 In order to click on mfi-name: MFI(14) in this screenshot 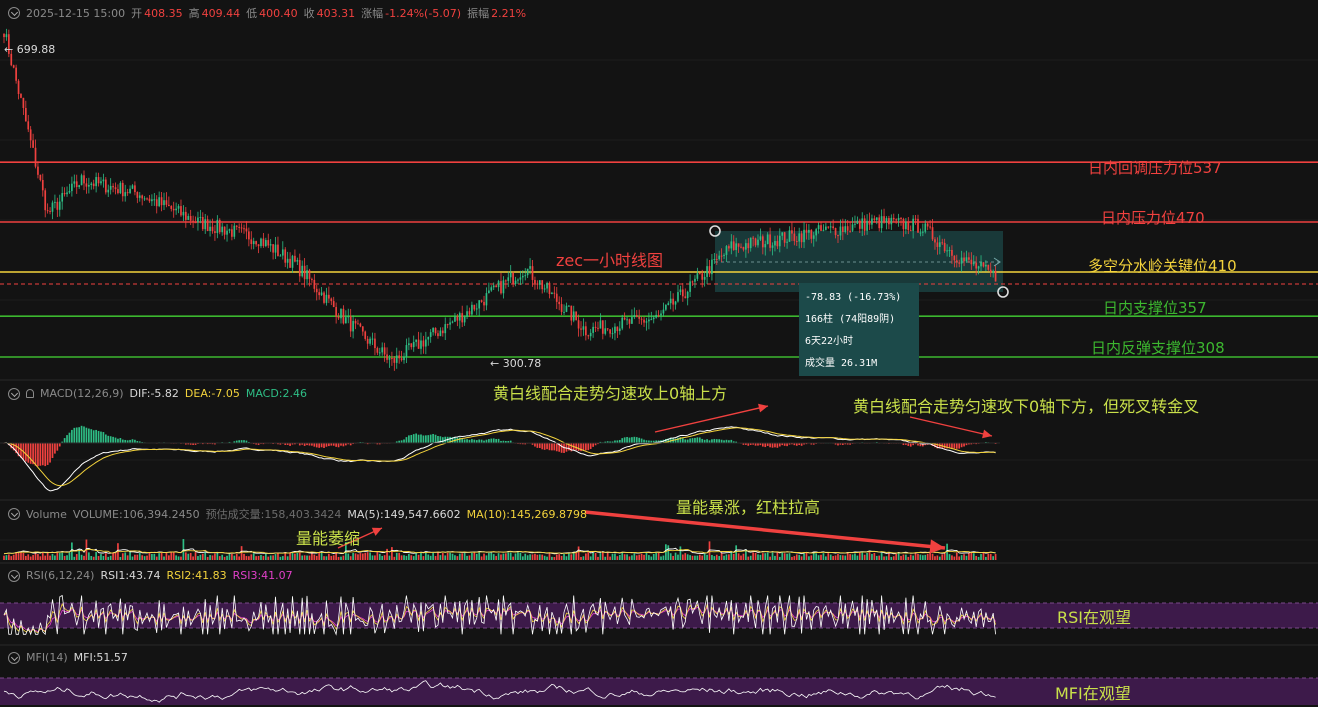, I will do `click(47, 657)`.